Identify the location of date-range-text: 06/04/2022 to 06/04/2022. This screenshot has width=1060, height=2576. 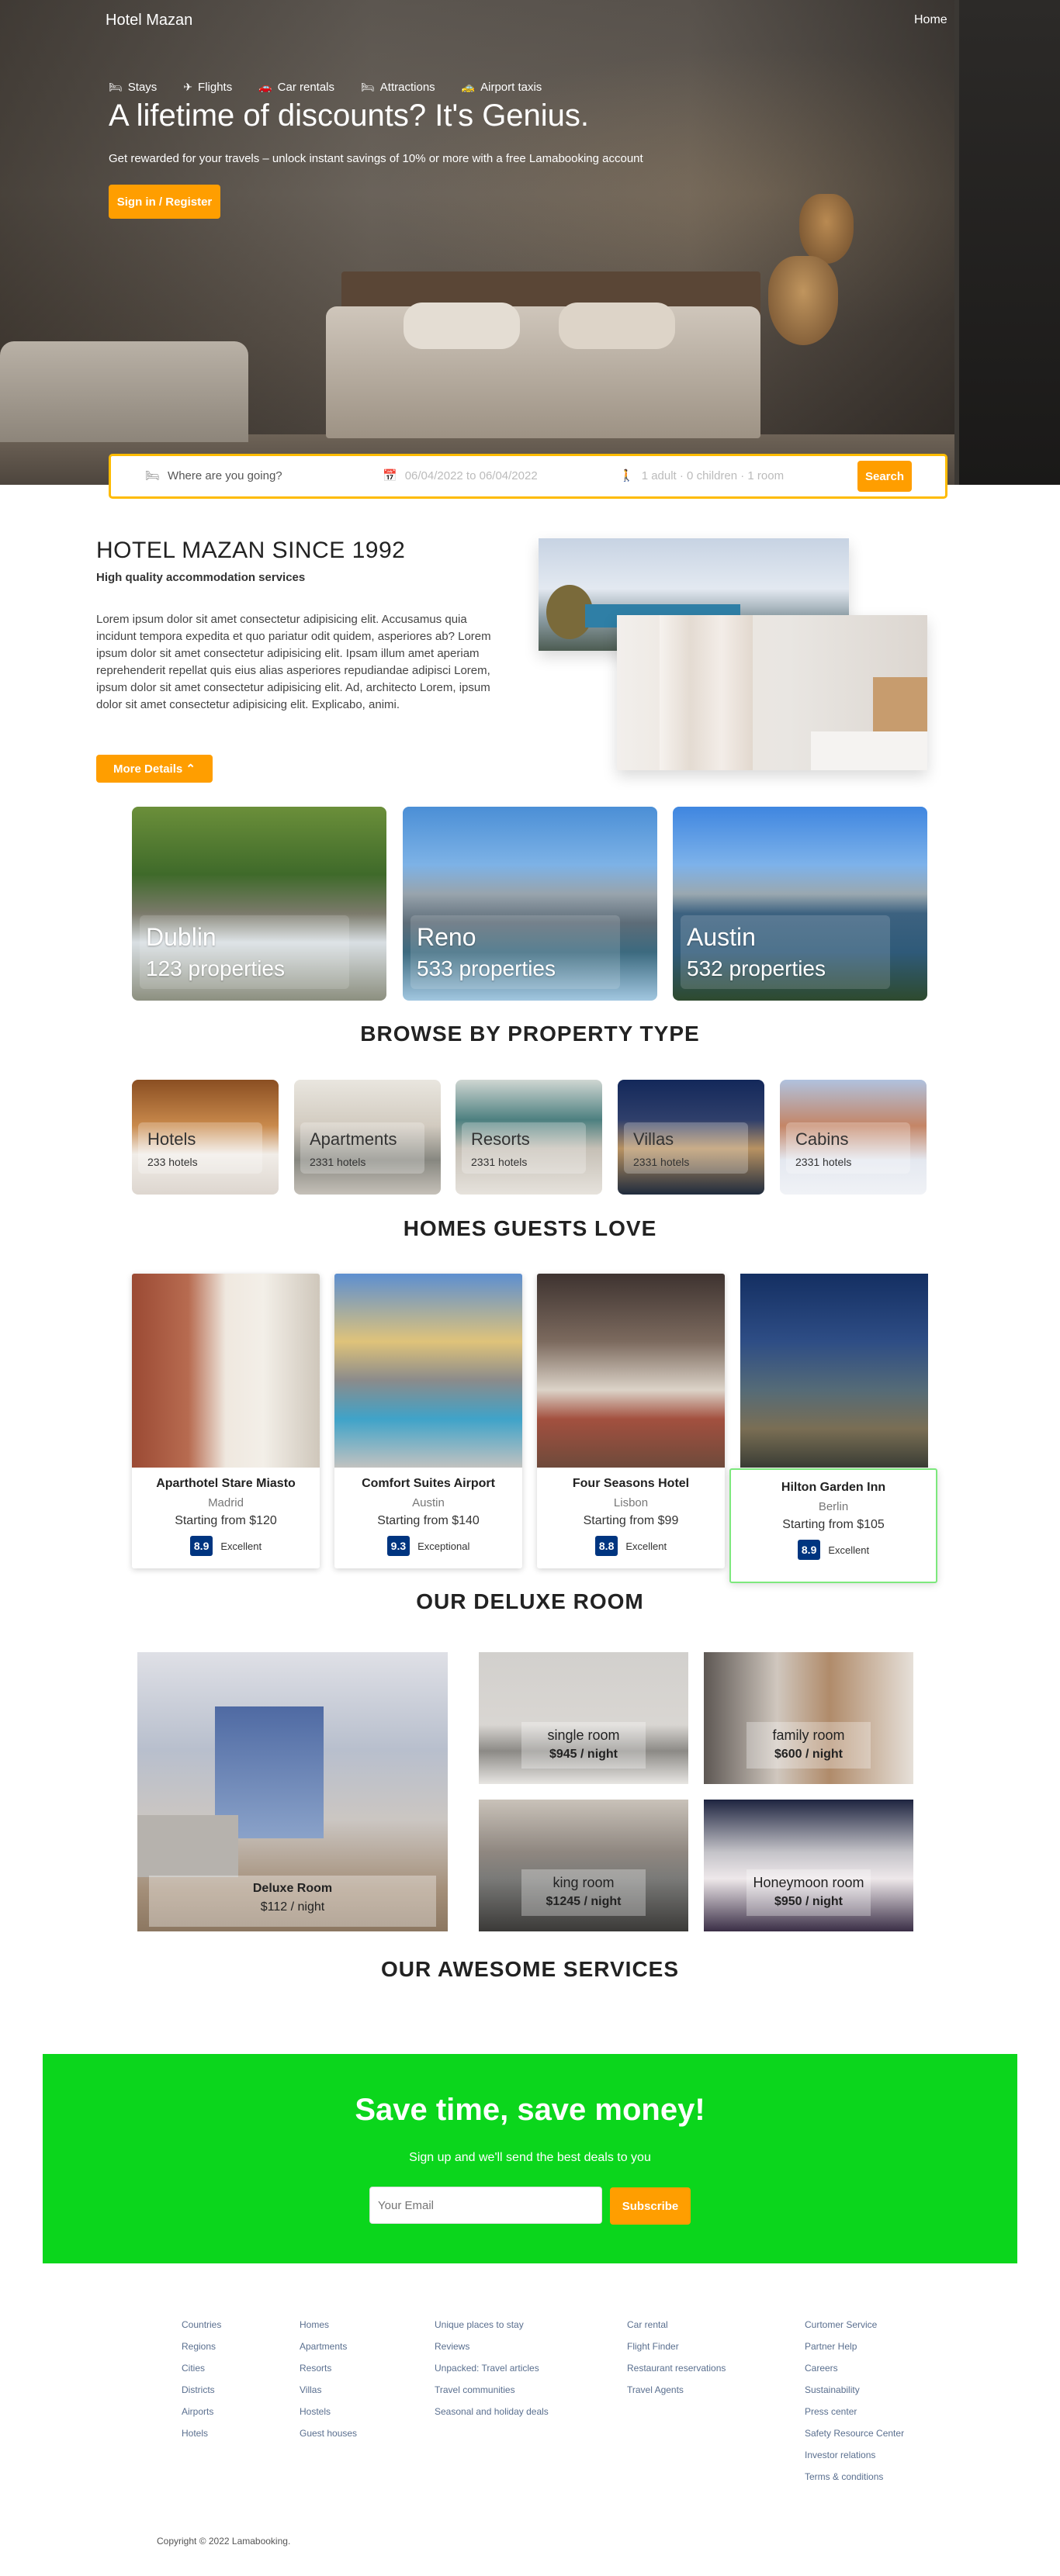
(472, 475).